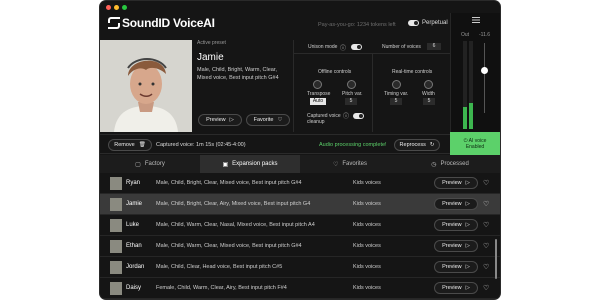 The height and width of the screenshot is (300, 600). Describe the element at coordinates (124, 145) in the screenshot. I see `remove-label: Remove` at that location.